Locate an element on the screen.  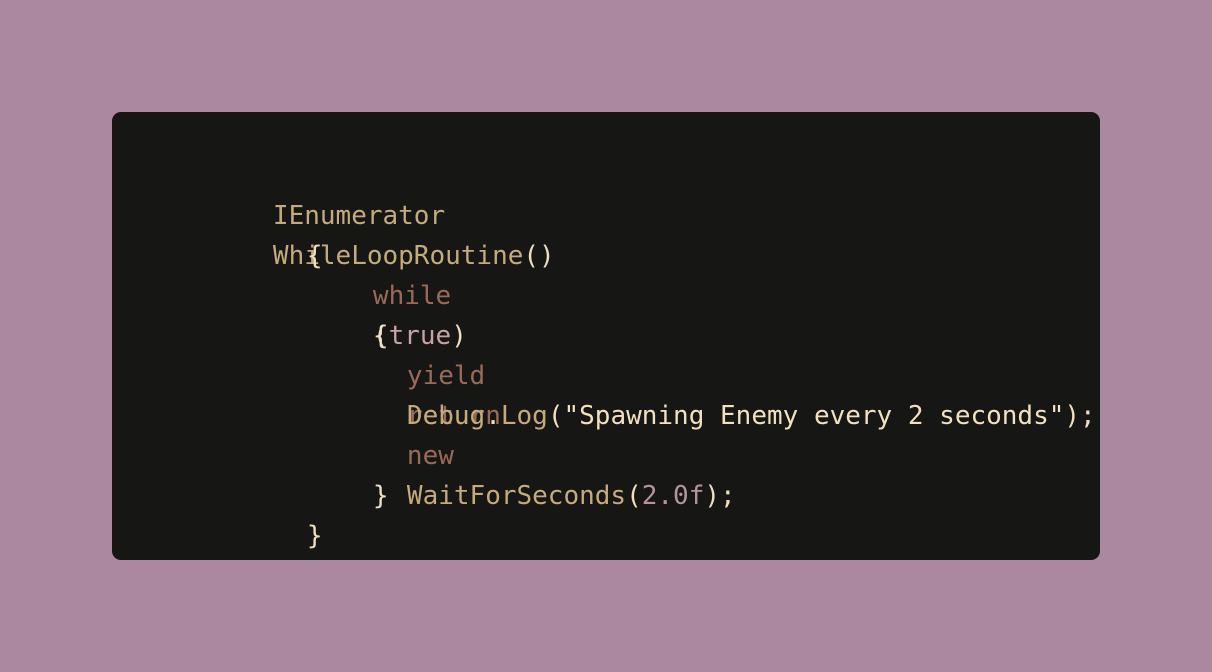
method-call-token: Log is located at coordinates (524, 416).